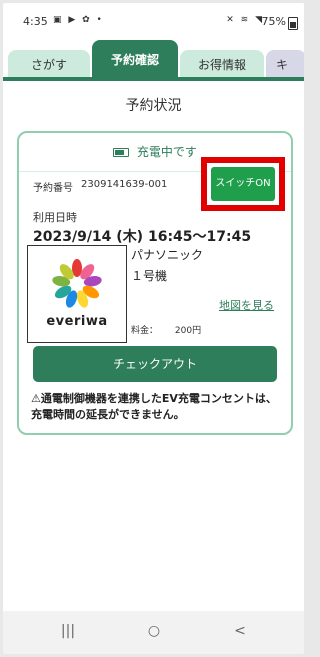 The height and width of the screenshot is (657, 320). I want to click on tab-deals: お得情報, so click(222, 65).